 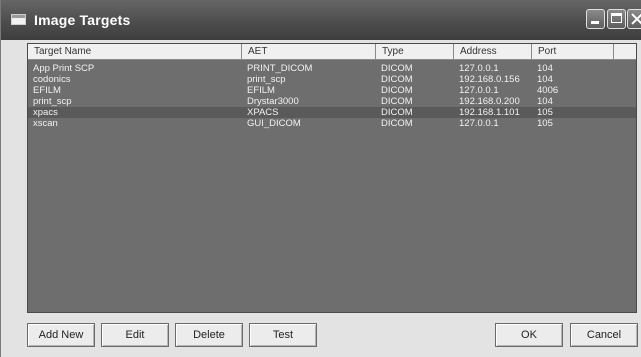 I want to click on cell-address: 192.168.0.156, so click(x=489, y=79).